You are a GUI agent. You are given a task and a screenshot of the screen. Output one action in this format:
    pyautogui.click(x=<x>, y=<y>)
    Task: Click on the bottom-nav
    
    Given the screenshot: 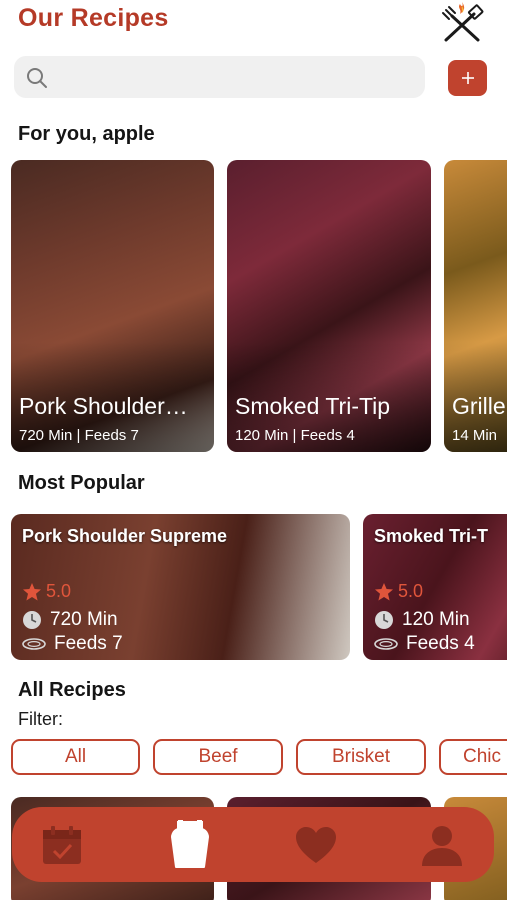 What is the action you would take?
    pyautogui.click(x=253, y=844)
    